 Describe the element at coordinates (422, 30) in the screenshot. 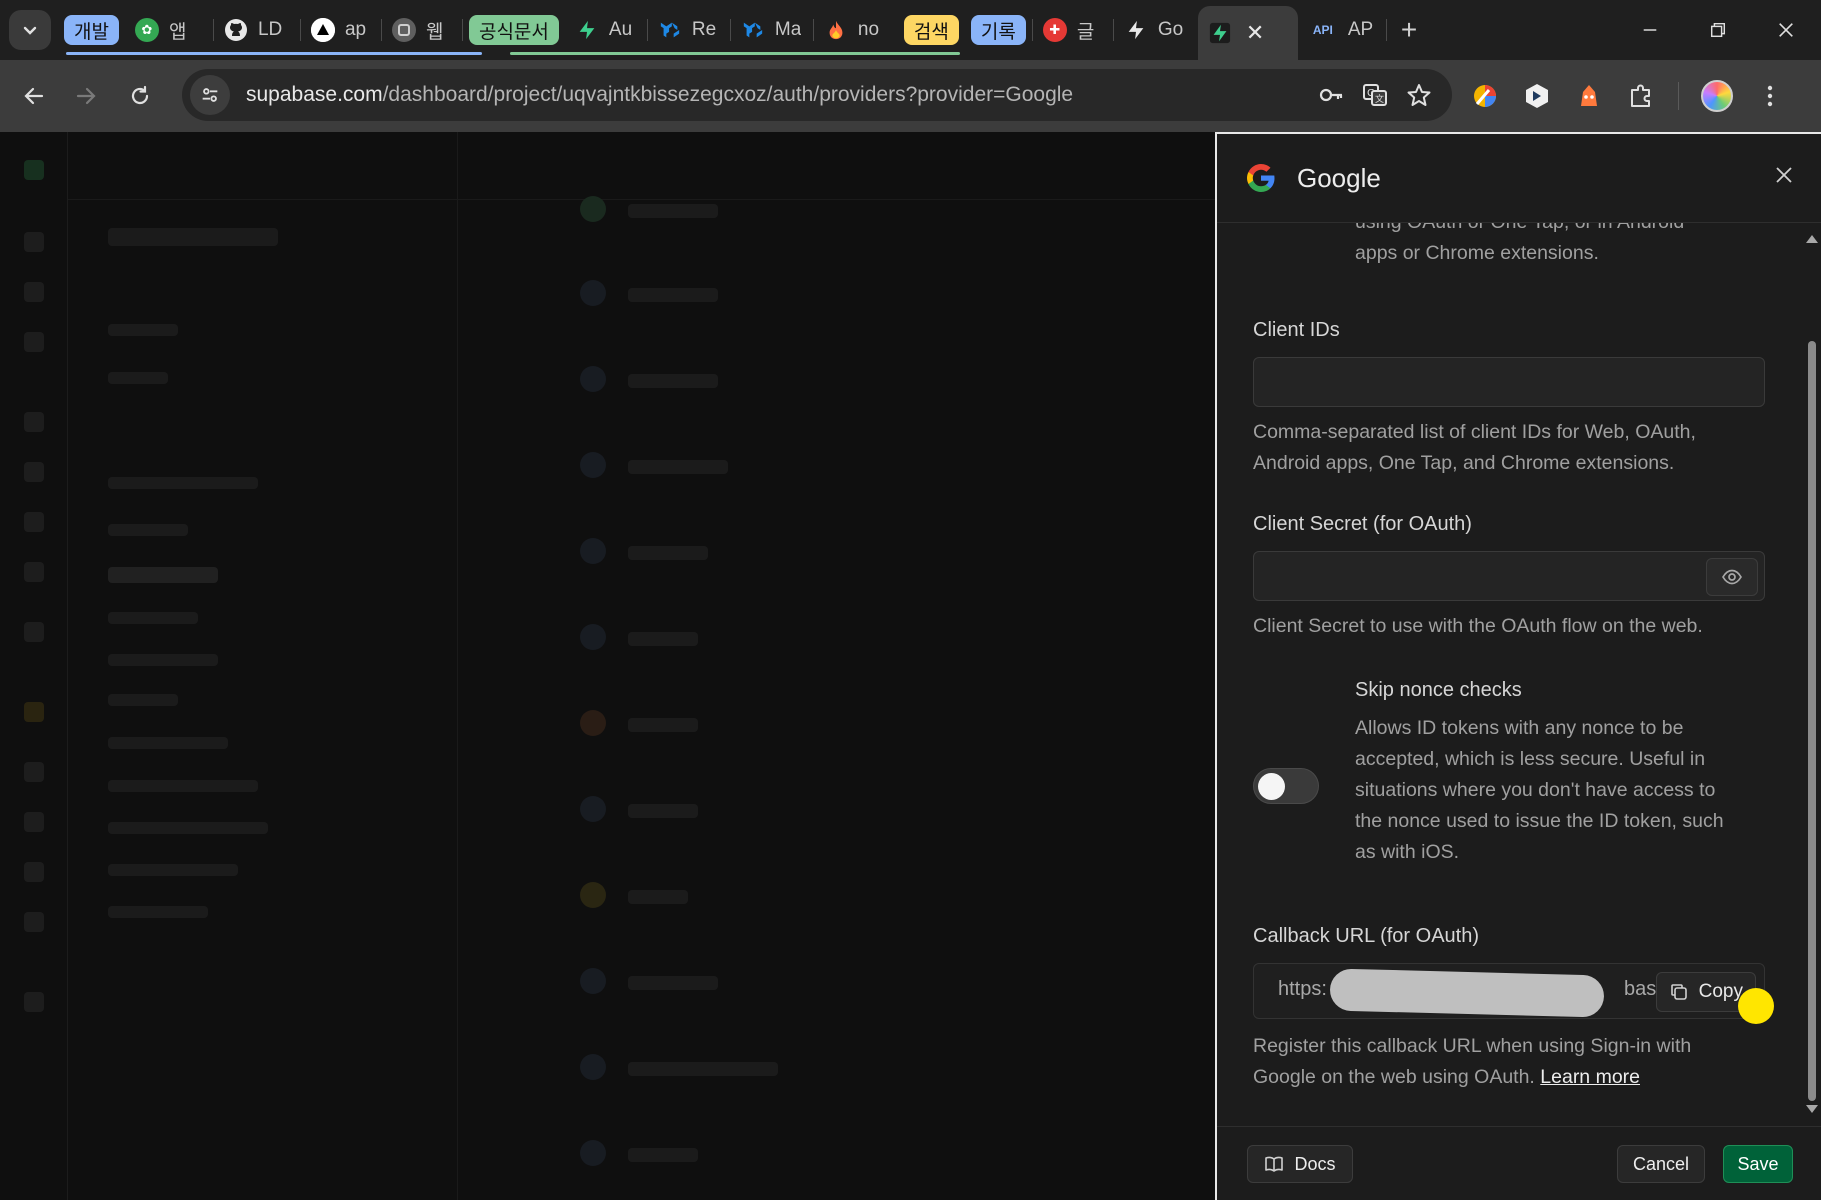

I see `tab-web: 웹` at that location.